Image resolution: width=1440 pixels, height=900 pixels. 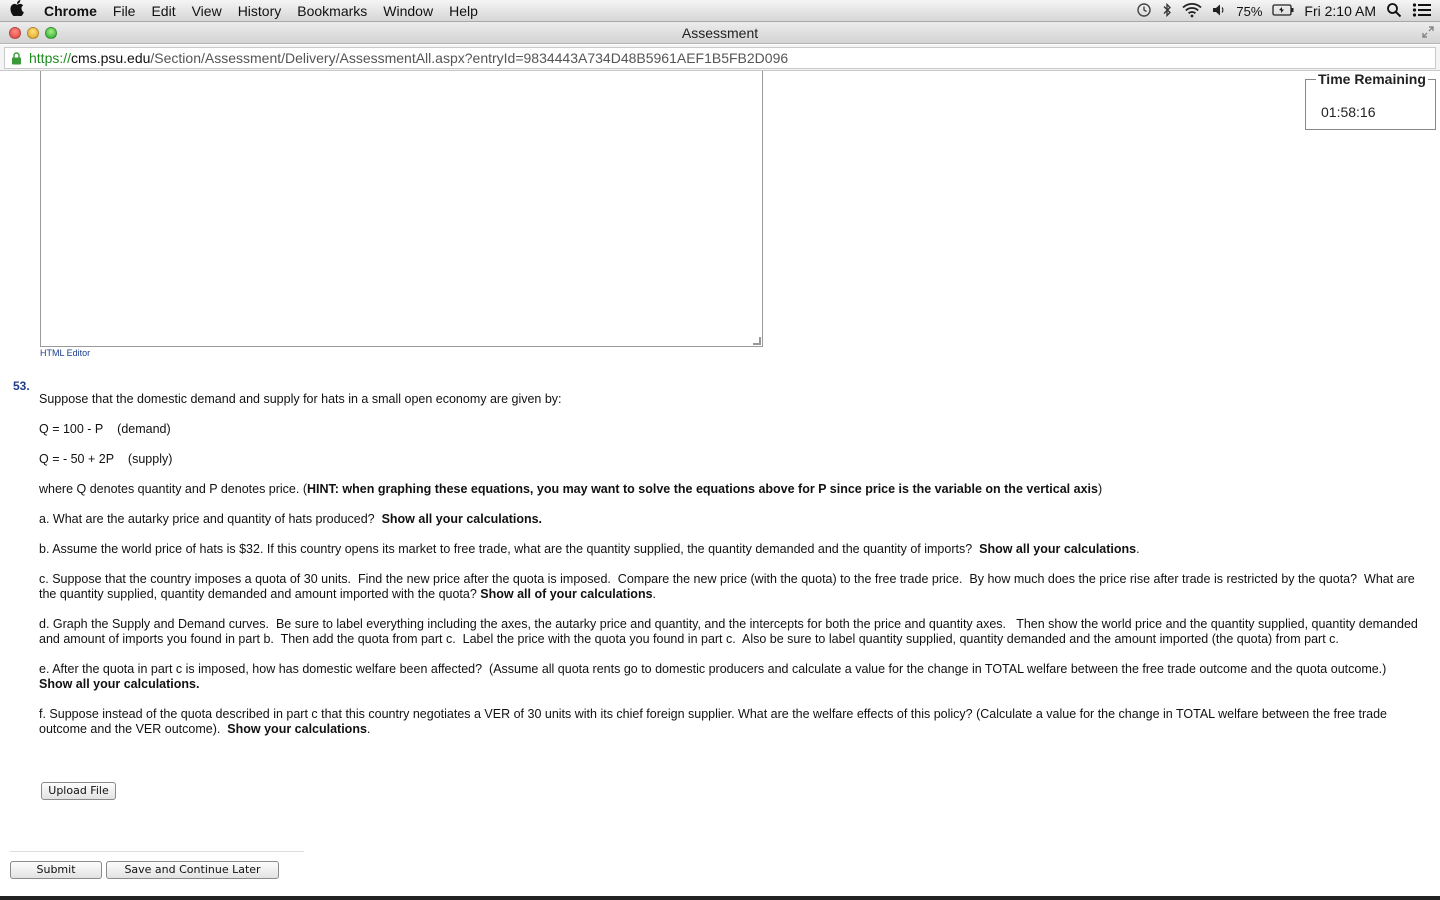 What do you see at coordinates (111, 58) in the screenshot?
I see `url-host: cms.psu.edu` at bounding box center [111, 58].